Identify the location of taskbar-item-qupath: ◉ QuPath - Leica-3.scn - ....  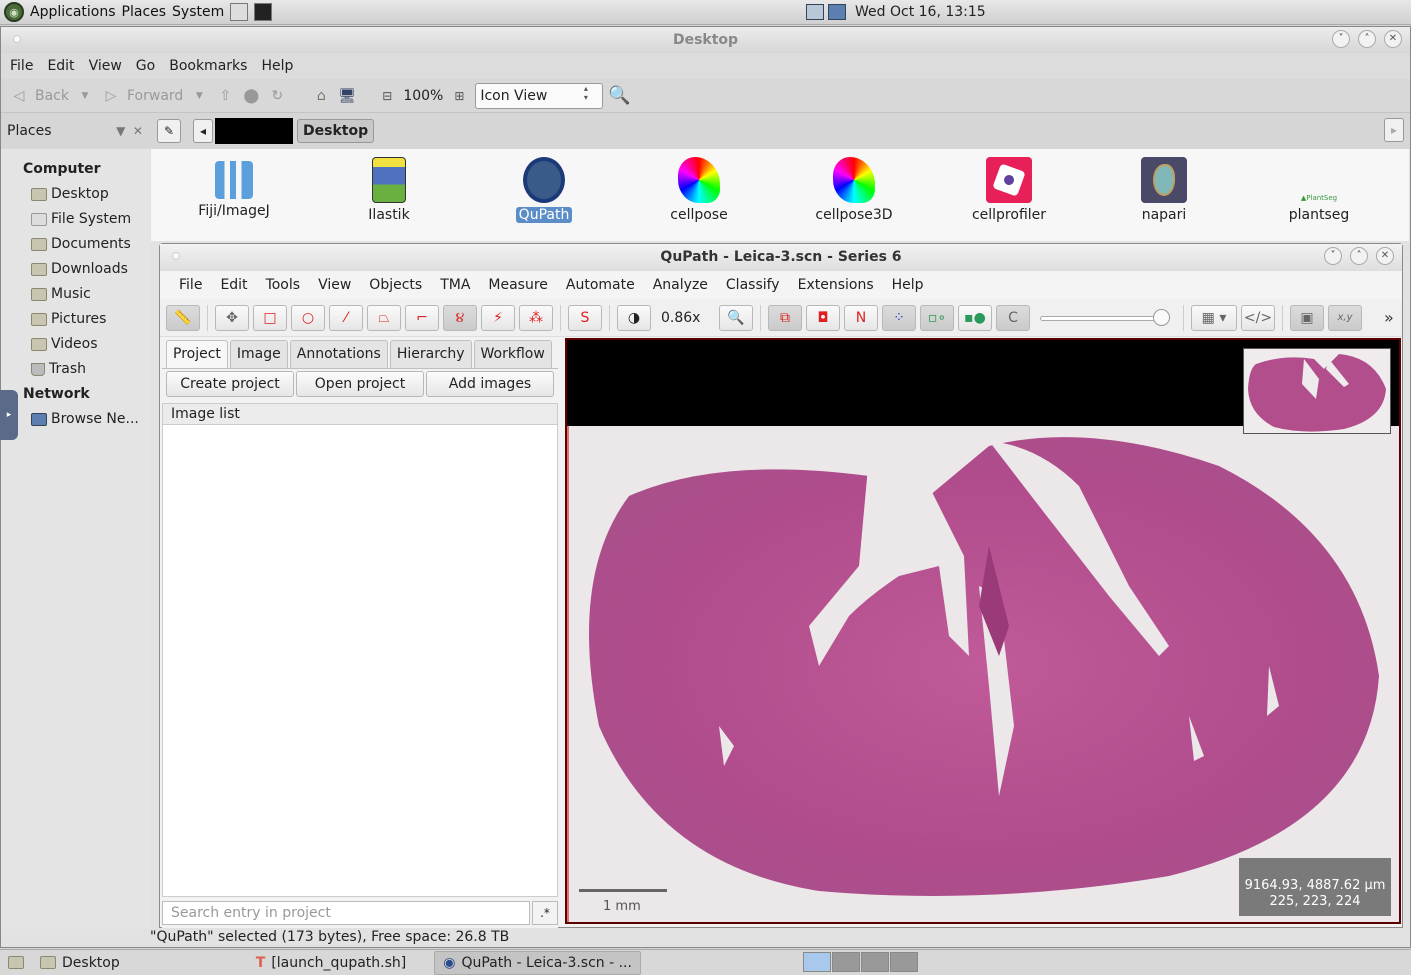
(537, 962).